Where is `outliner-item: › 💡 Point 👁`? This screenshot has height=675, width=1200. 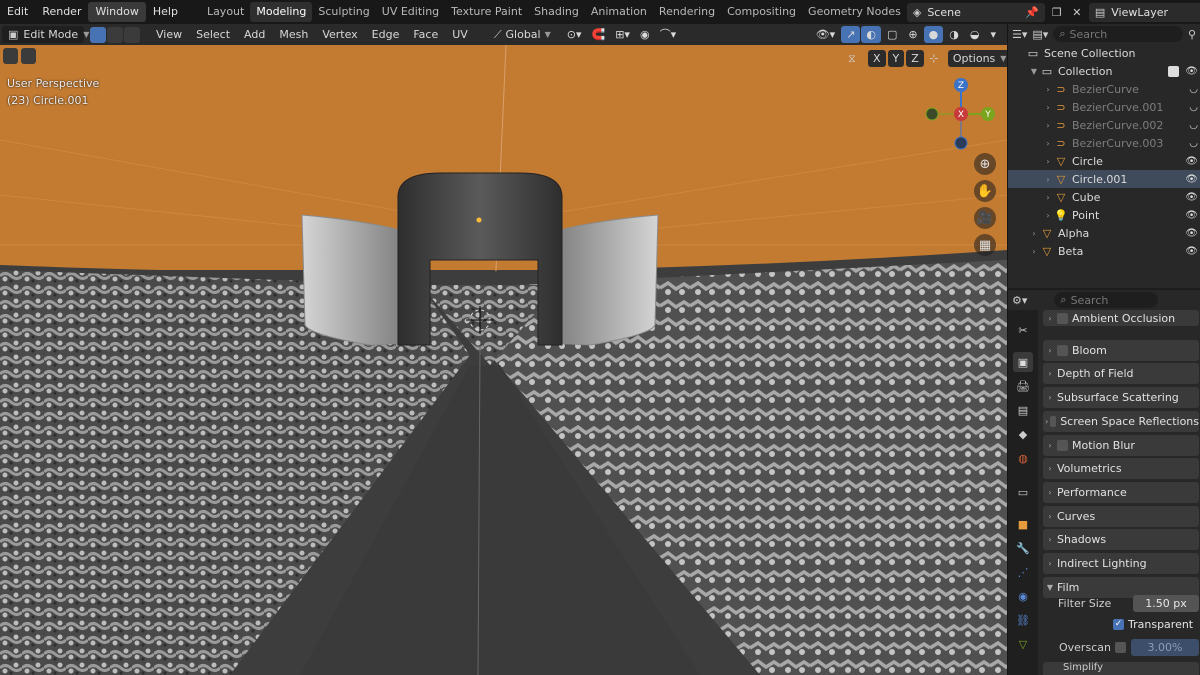 outliner-item: › 💡 Point 👁 is located at coordinates (1104, 215).